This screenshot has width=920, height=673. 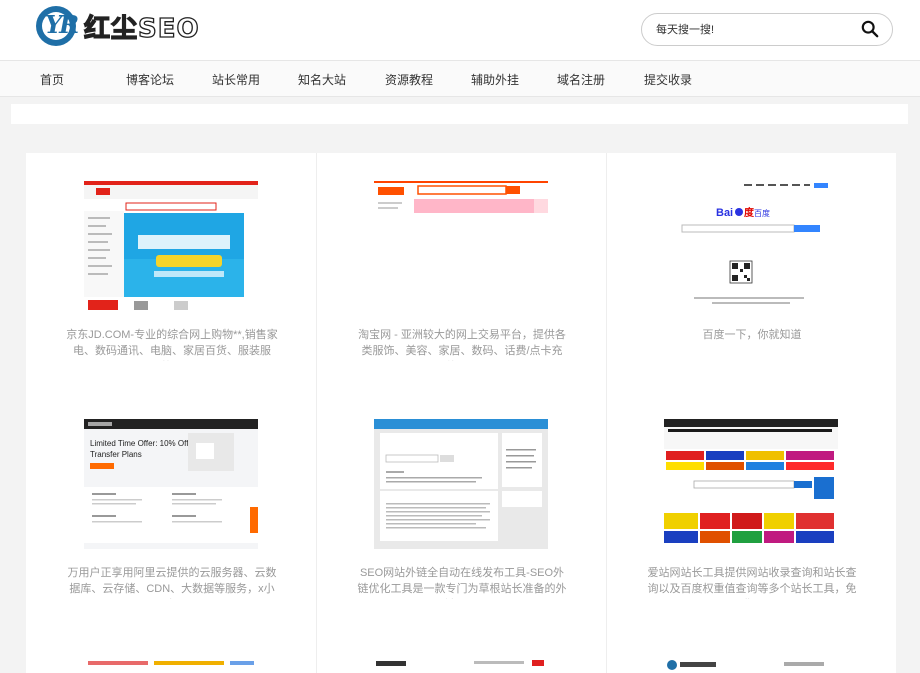 What do you see at coordinates (724, 213) in the screenshot?
I see `svg-text: Bai` at bounding box center [724, 213].